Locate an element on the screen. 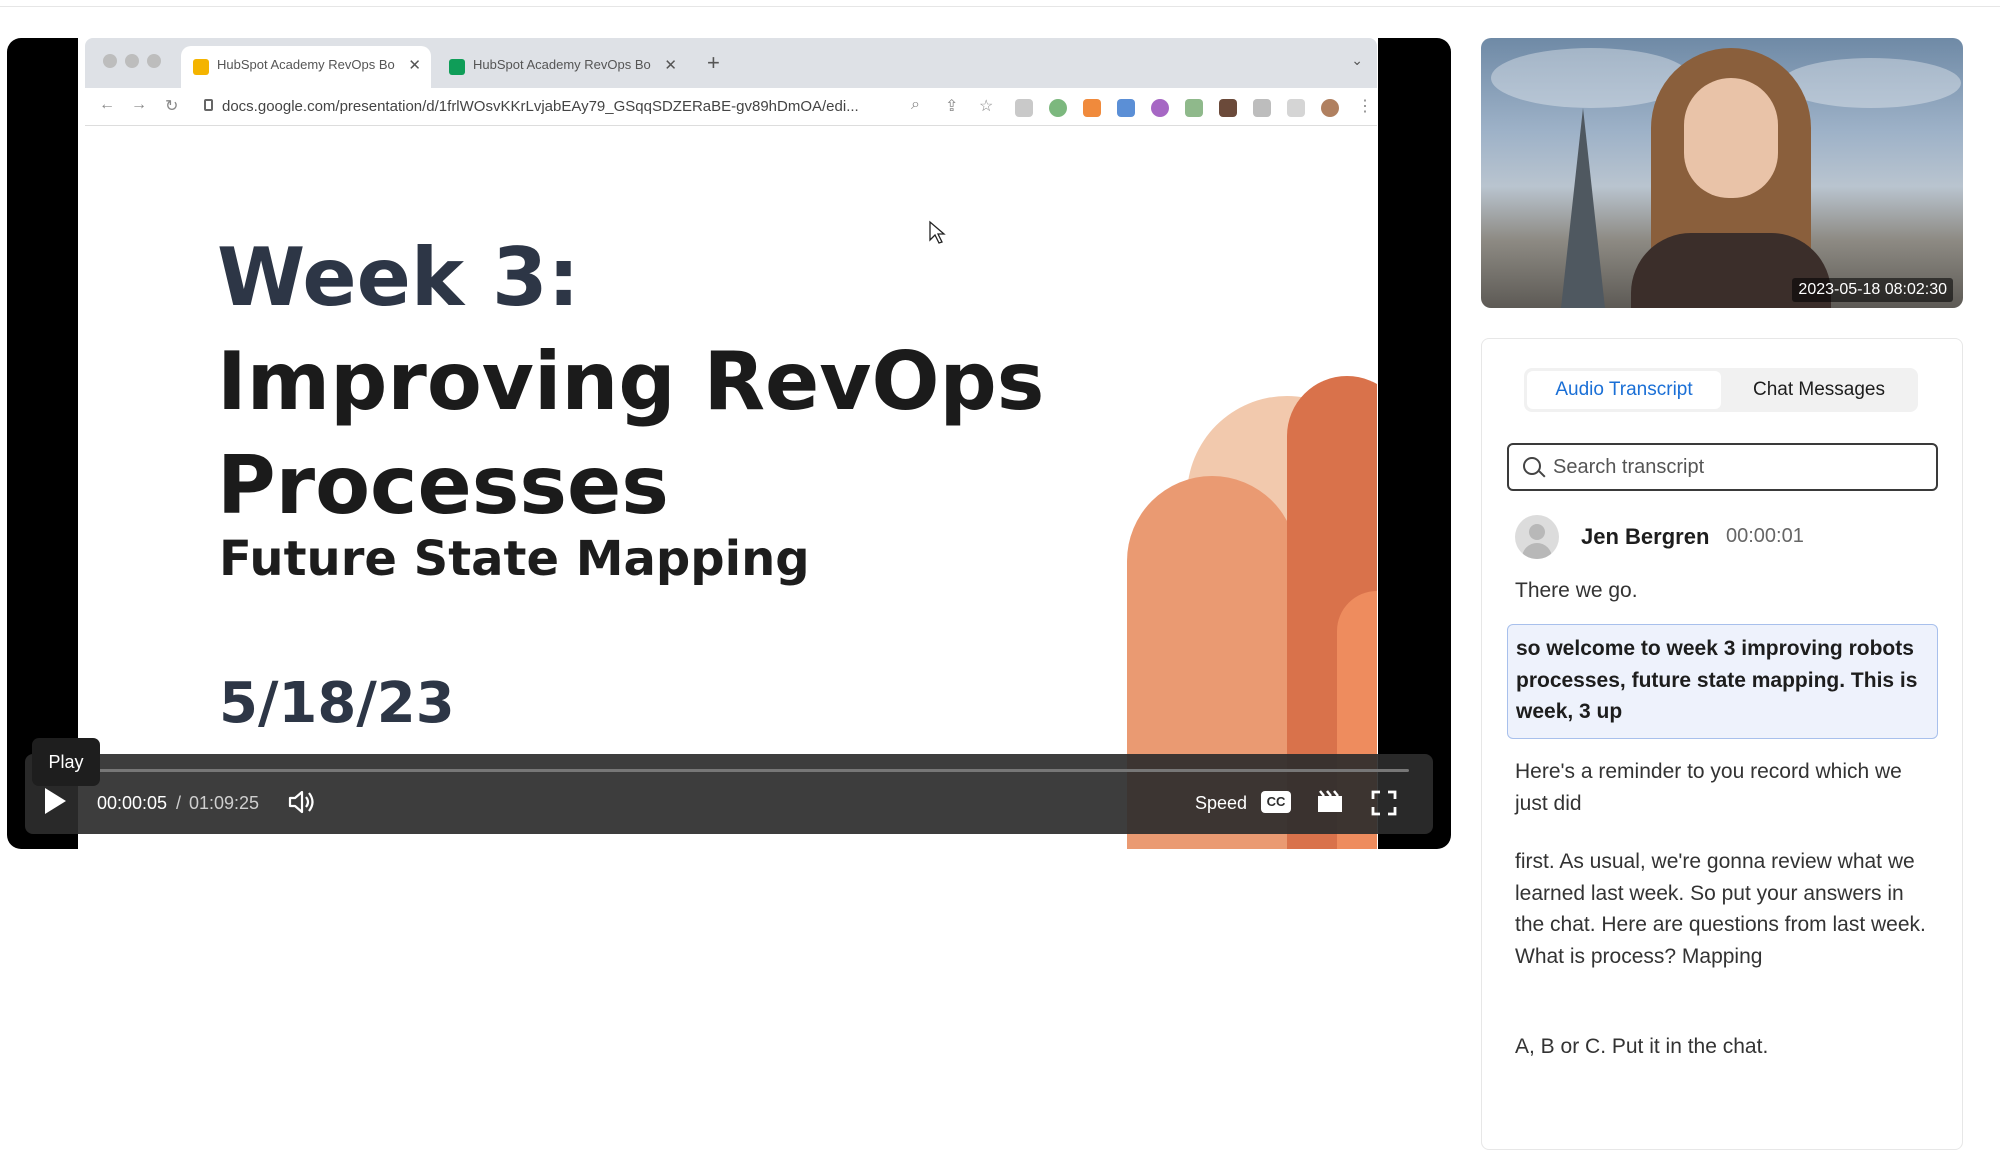 This screenshot has height=1152, width=2000. background-cloud is located at coordinates (1871, 83).